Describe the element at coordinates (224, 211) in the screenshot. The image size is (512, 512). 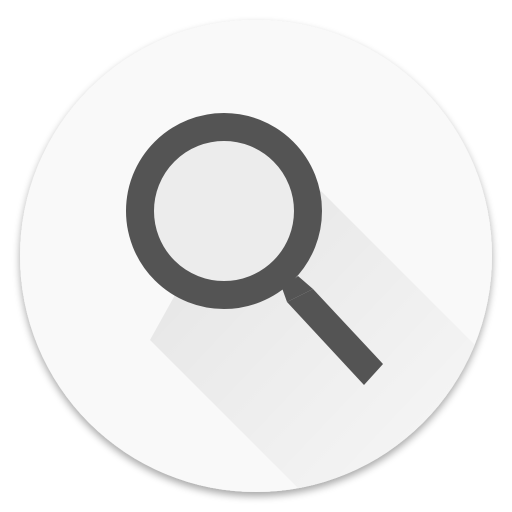
I see `lens-fill` at that location.